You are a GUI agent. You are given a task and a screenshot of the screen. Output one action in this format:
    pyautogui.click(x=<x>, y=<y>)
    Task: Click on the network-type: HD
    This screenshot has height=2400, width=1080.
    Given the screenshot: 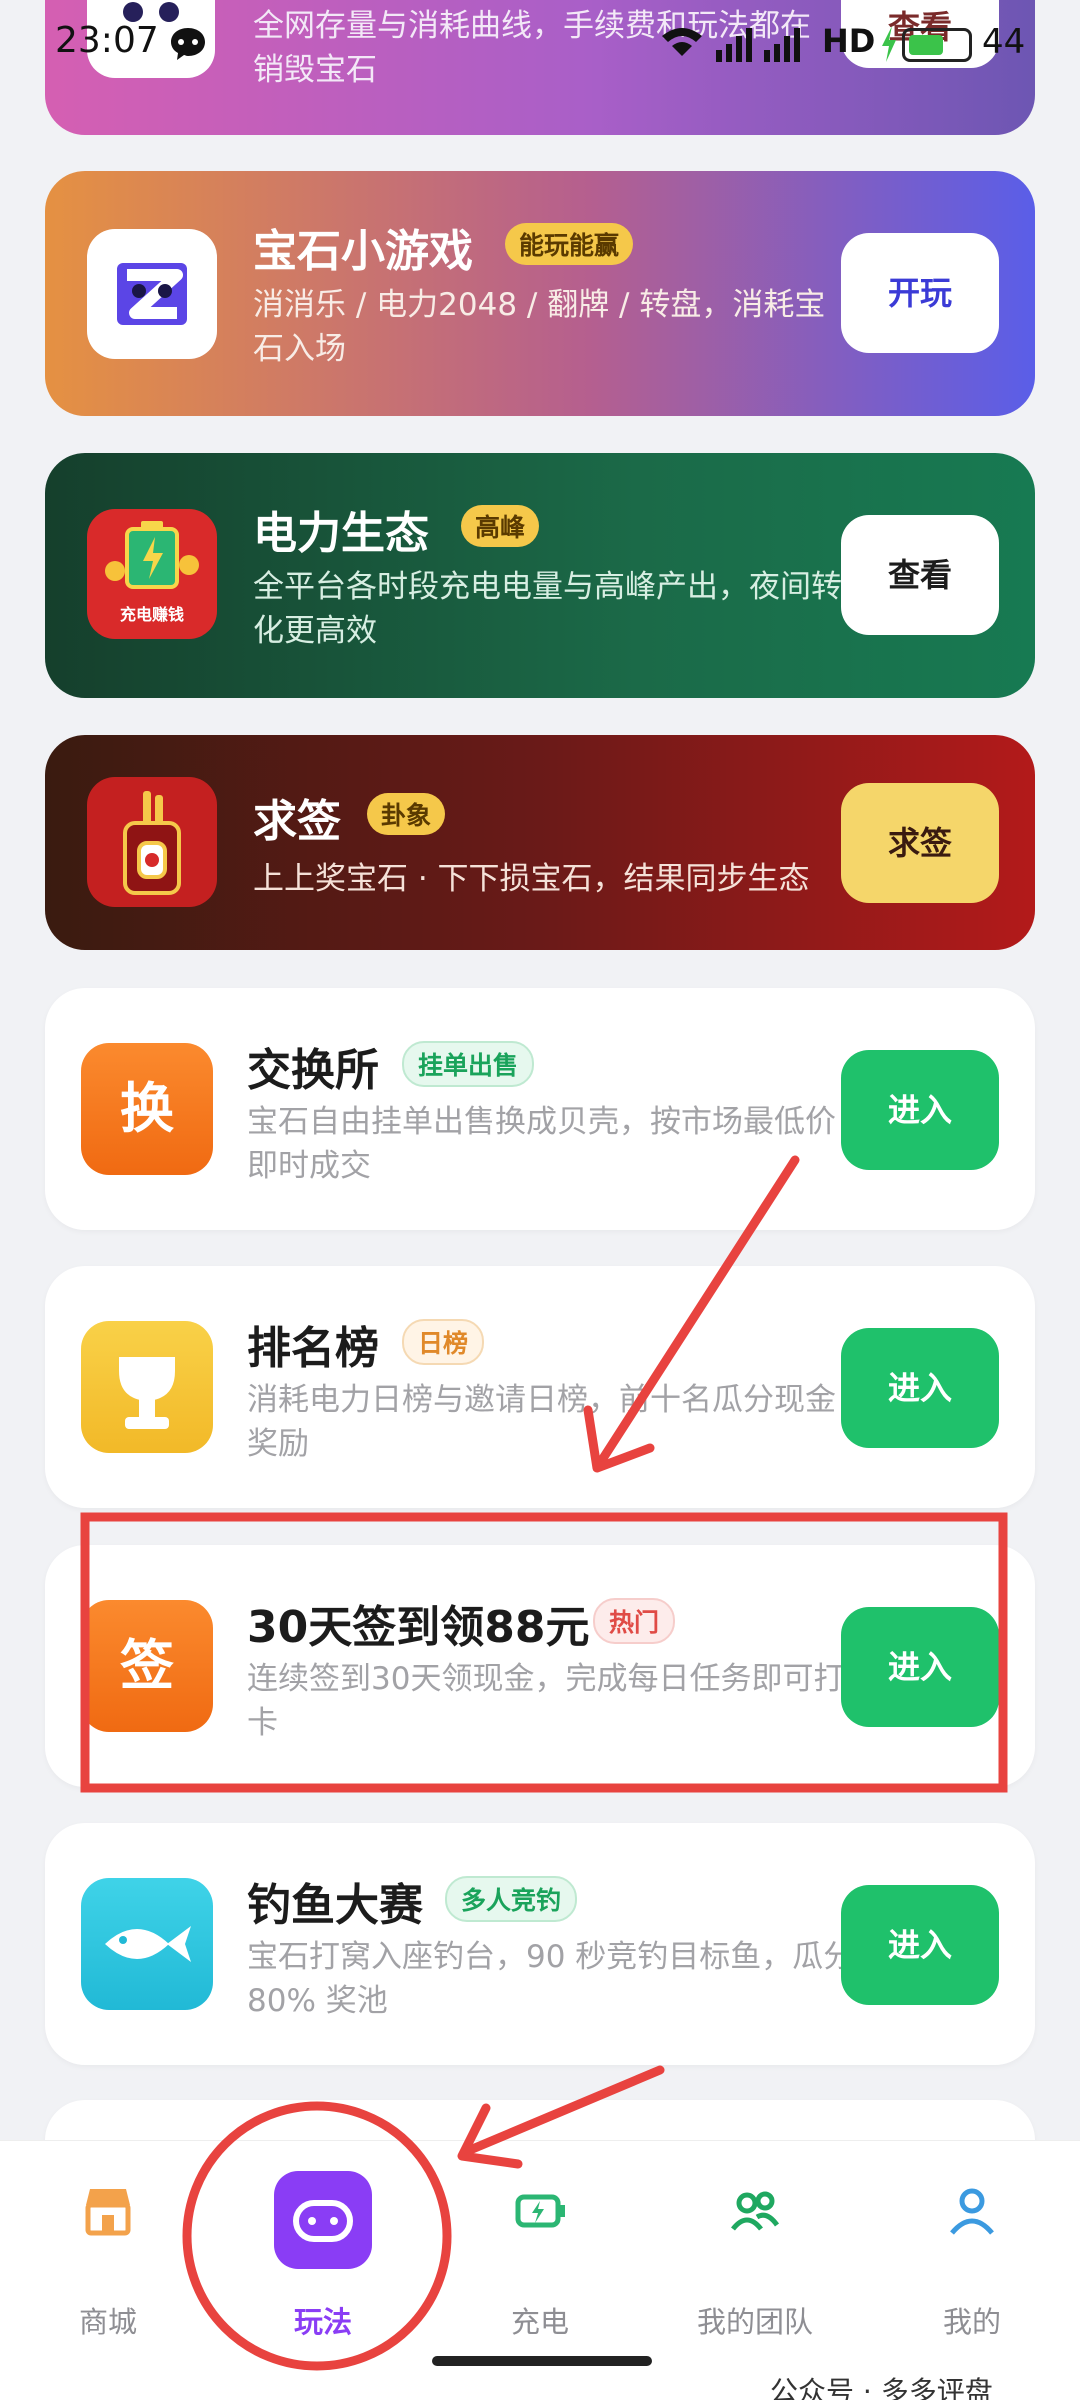 What is the action you would take?
    pyautogui.click(x=849, y=41)
    